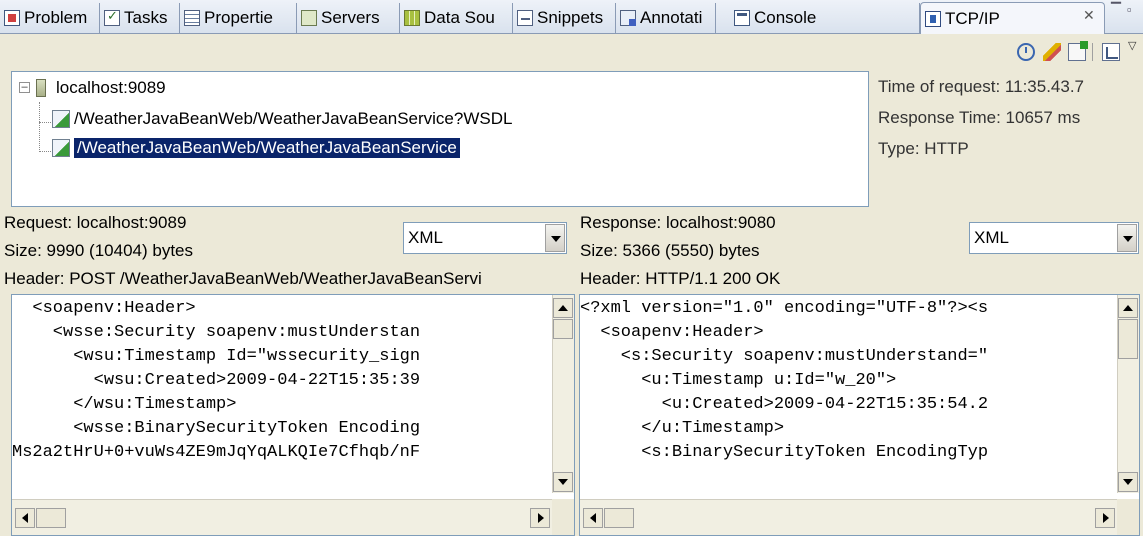  What do you see at coordinates (571, 51) in the screenshot?
I see `view-toolbar: ▽` at bounding box center [571, 51].